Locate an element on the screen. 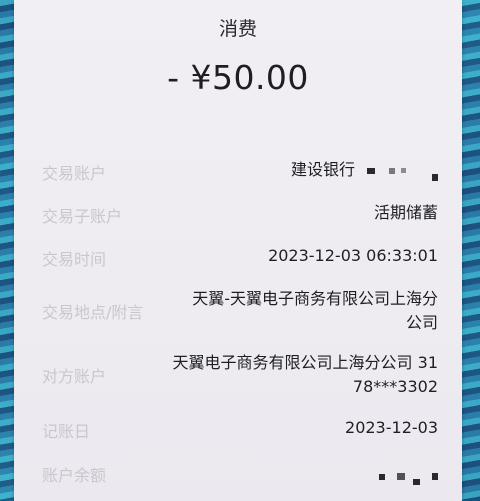 The height and width of the screenshot is (501, 480). detail-value-line: 78***3302 is located at coordinates (395, 386).